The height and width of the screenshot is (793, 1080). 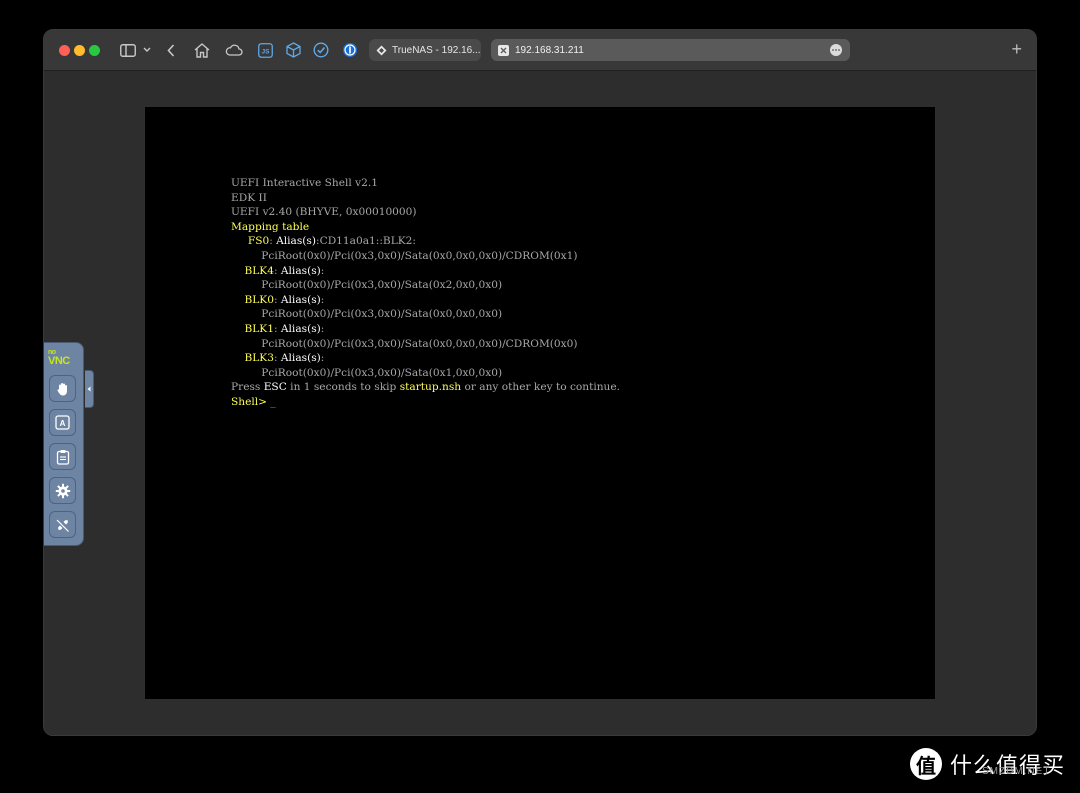 I want to click on page-favicon-icon, so click(x=503, y=50).